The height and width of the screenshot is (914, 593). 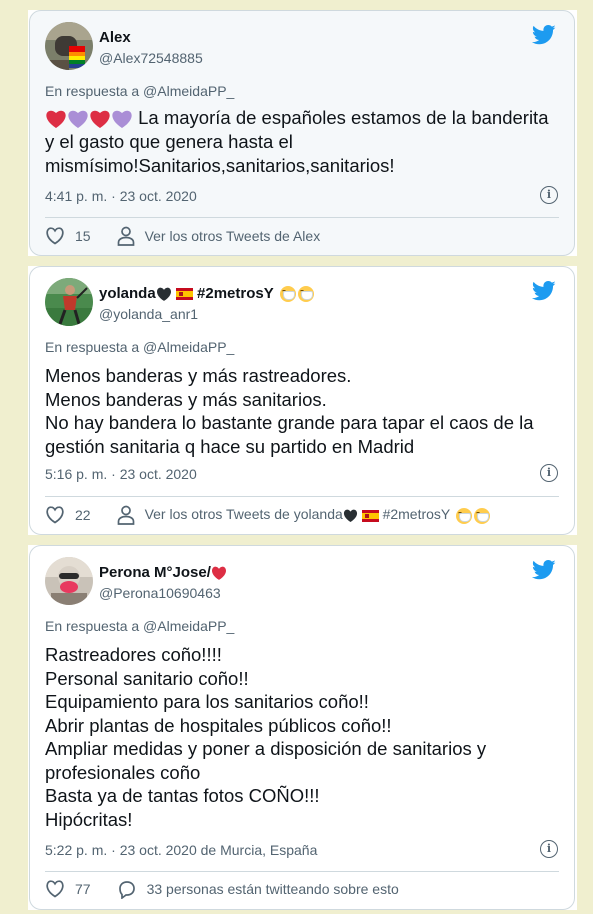 What do you see at coordinates (218, 573) in the screenshot?
I see `red-heart-icon` at bounding box center [218, 573].